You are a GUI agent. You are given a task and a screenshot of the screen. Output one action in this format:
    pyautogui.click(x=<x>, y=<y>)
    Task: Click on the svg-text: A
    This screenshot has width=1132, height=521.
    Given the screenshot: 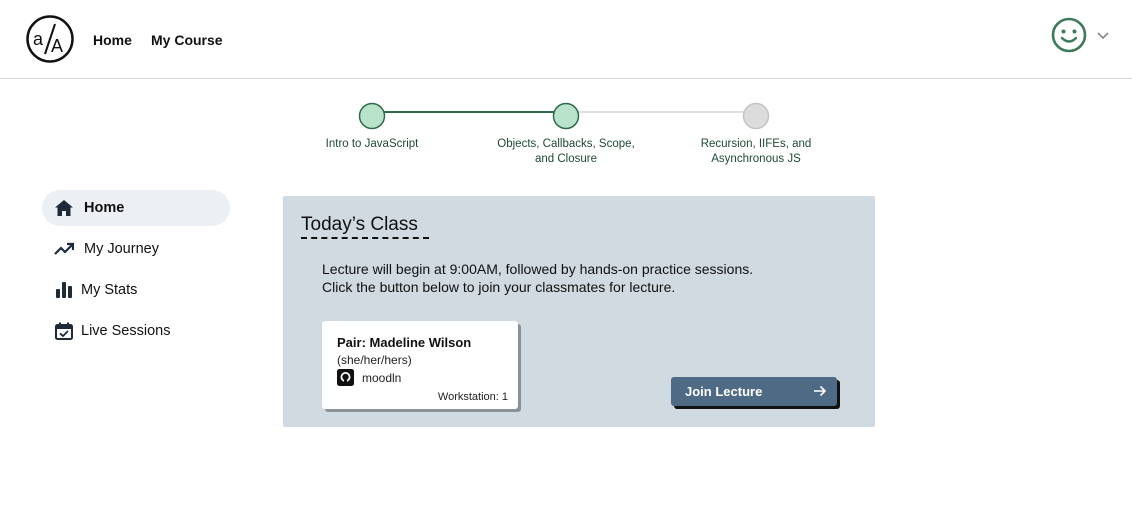 What is the action you would take?
    pyautogui.click(x=57, y=46)
    